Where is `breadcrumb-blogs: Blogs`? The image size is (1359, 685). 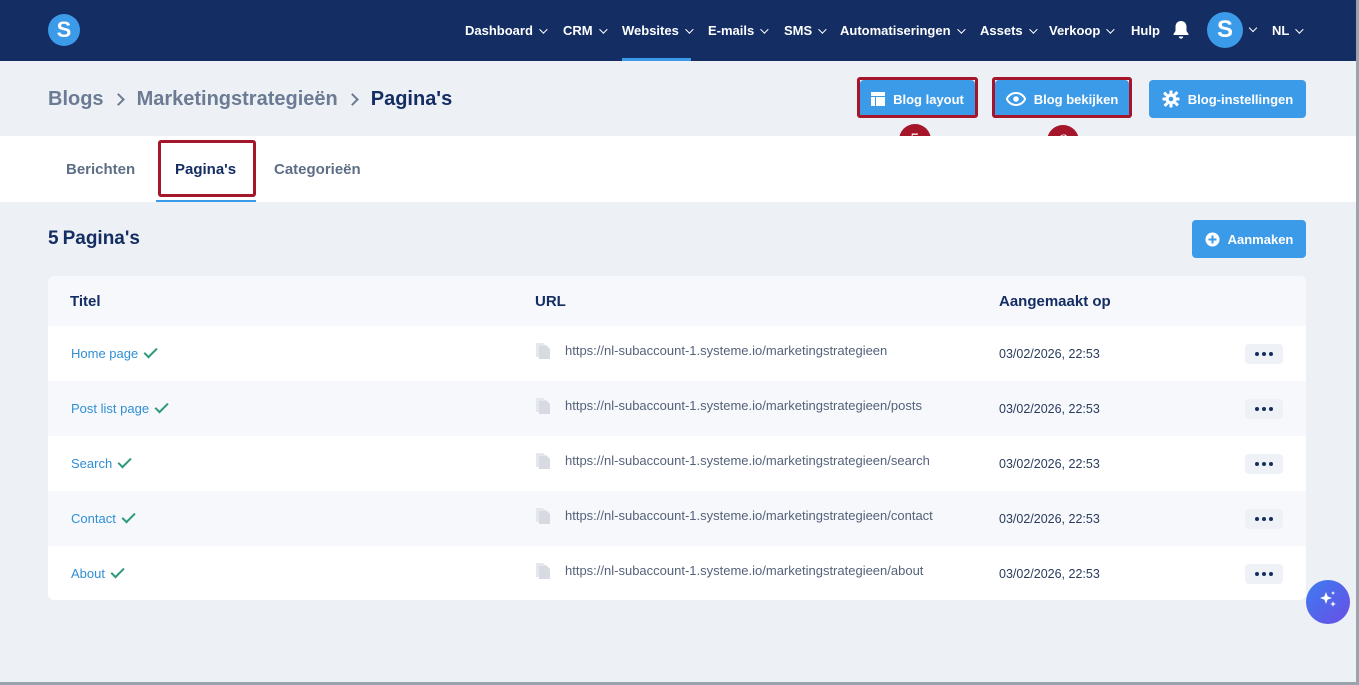 breadcrumb-blogs: Blogs is located at coordinates (76, 99).